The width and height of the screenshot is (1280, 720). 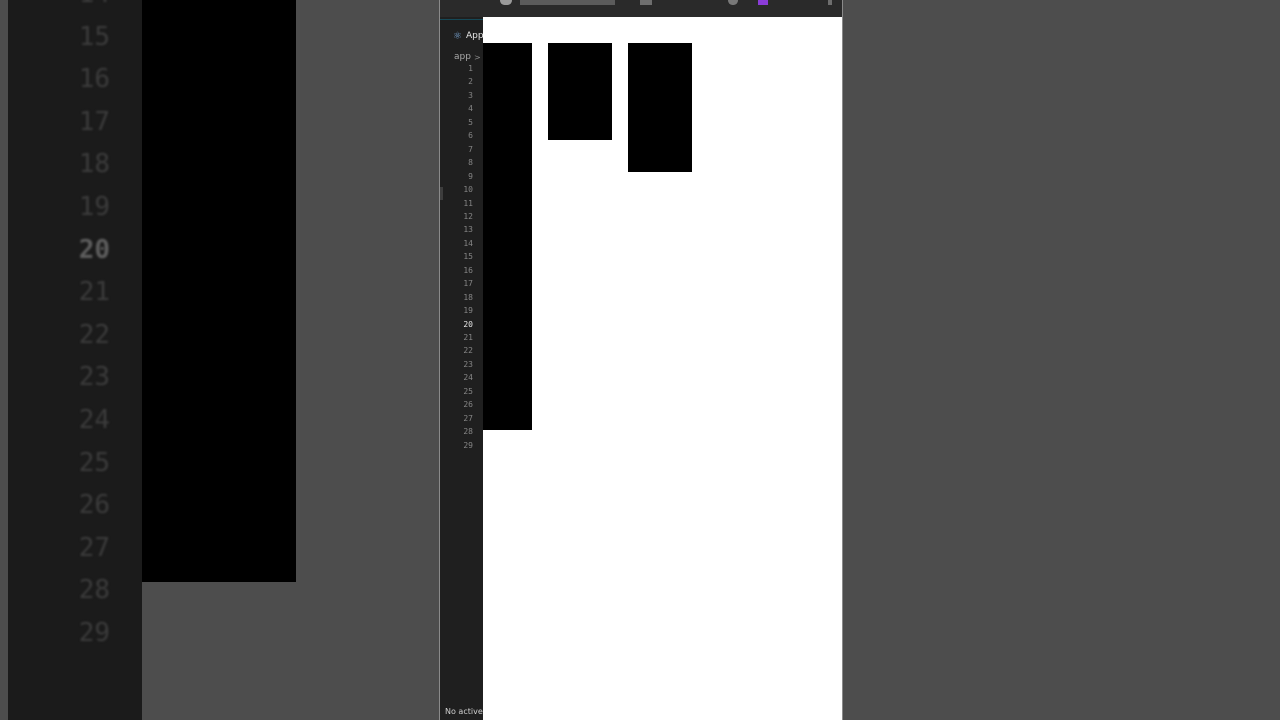 I want to click on line-number: 24, so click(x=468, y=378).